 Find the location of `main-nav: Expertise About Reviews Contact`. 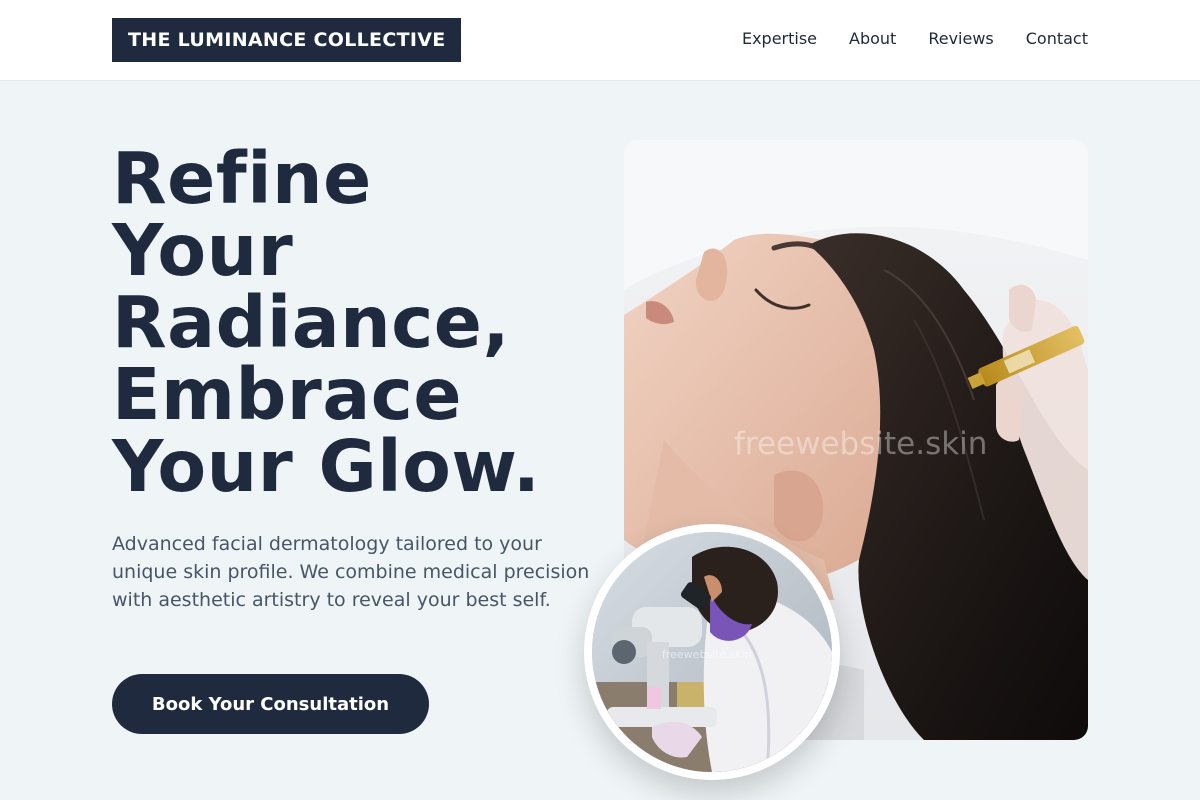

main-nav: Expertise About Reviews Contact is located at coordinates (915, 39).